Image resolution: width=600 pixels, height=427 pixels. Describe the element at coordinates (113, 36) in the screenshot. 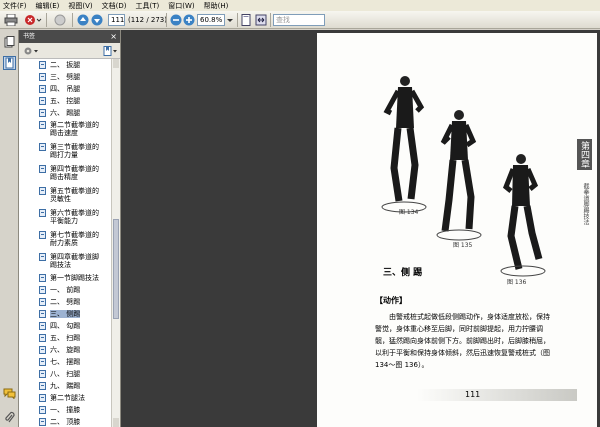

I see `close-panel-icon: ×` at that location.